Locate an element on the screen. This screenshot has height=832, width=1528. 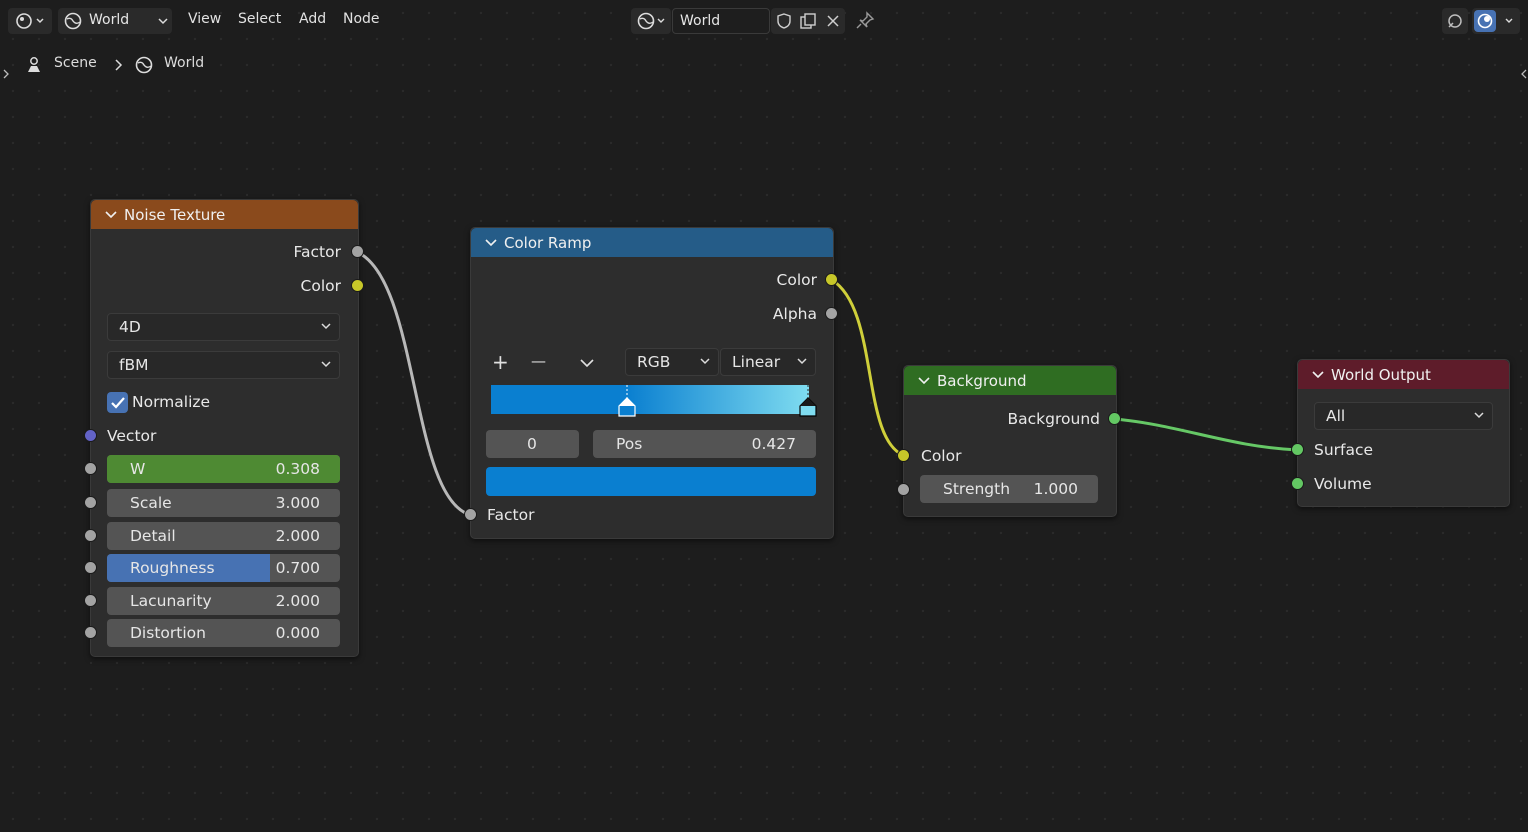
noise-type-dropdown: fBM is located at coordinates (223, 365).